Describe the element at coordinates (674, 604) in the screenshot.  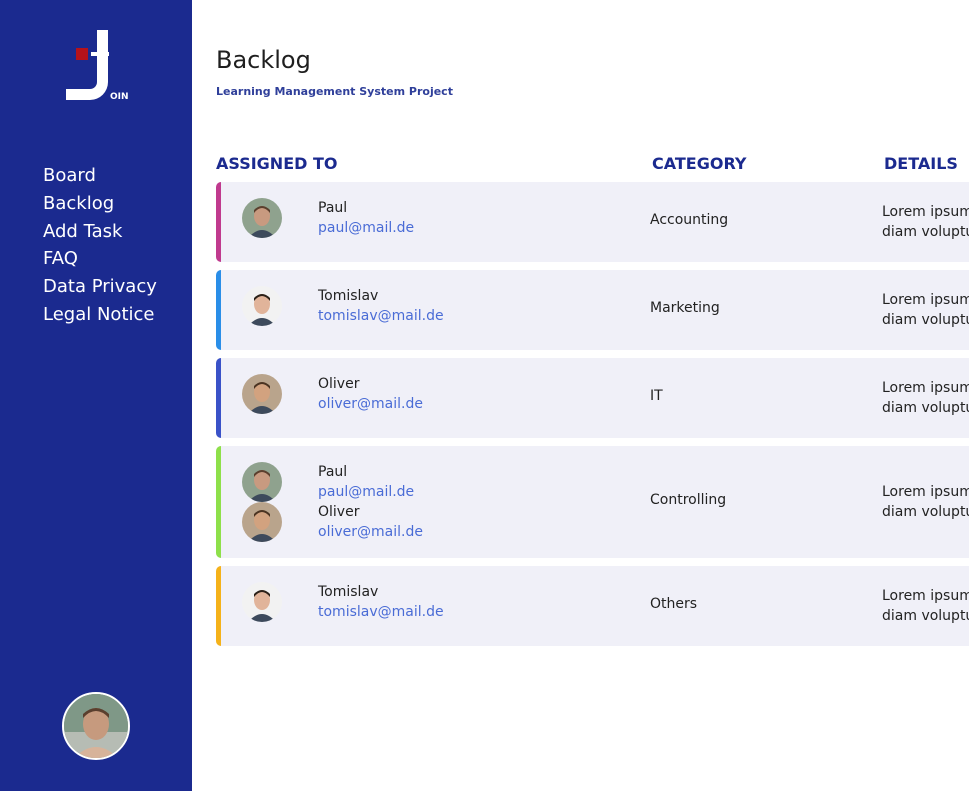
I see `task-category: Others` at that location.